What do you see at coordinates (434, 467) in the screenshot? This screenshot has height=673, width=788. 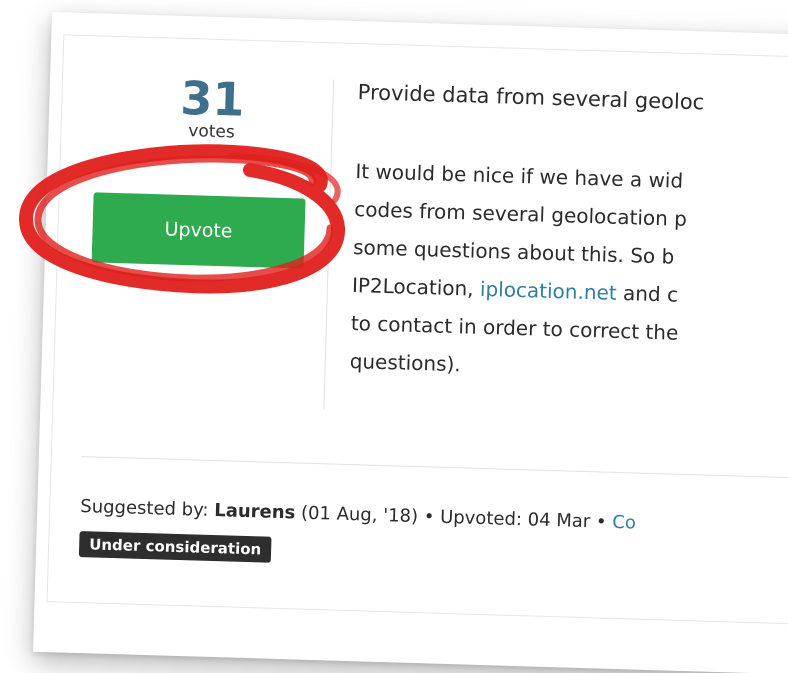 I see `footer-divider` at bounding box center [434, 467].